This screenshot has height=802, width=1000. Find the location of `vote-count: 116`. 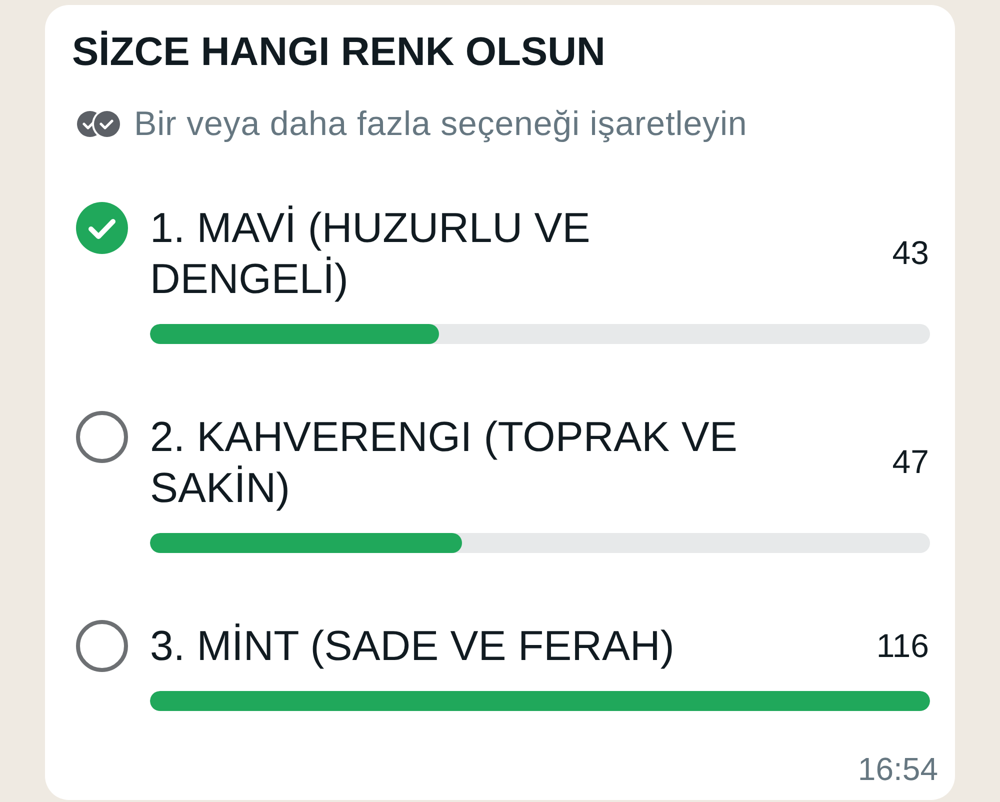

vote-count: 116 is located at coordinates (902, 645).